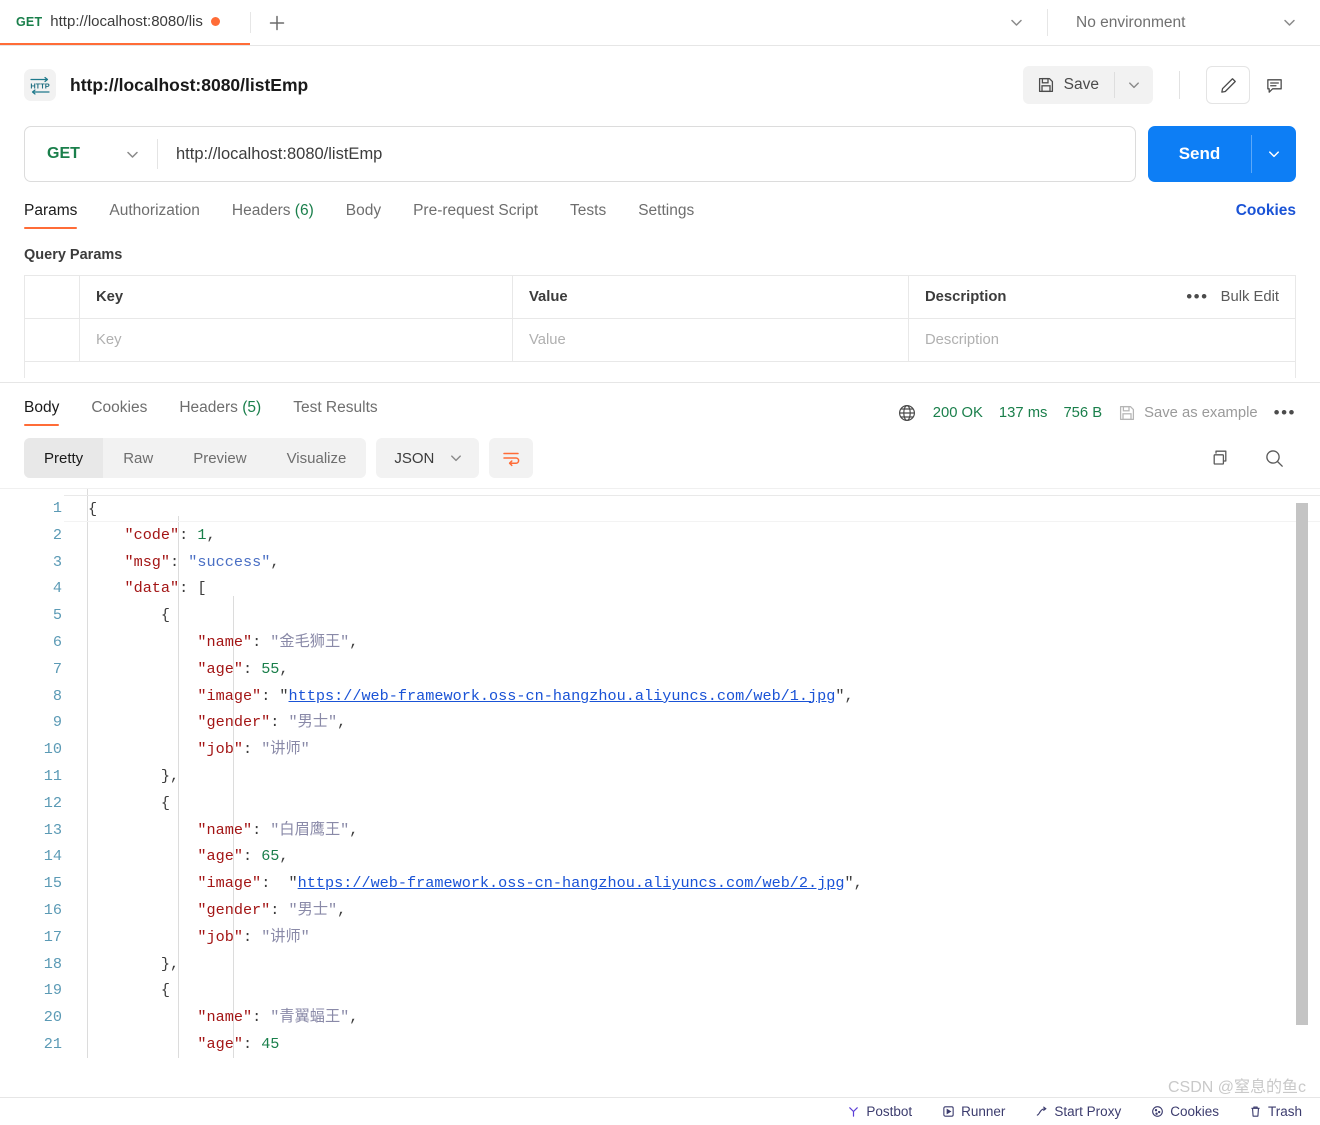 Image resolution: width=1320 pixels, height=1125 pixels. Describe the element at coordinates (698, 535) in the screenshot. I see `code-line: "code": 1,` at that location.